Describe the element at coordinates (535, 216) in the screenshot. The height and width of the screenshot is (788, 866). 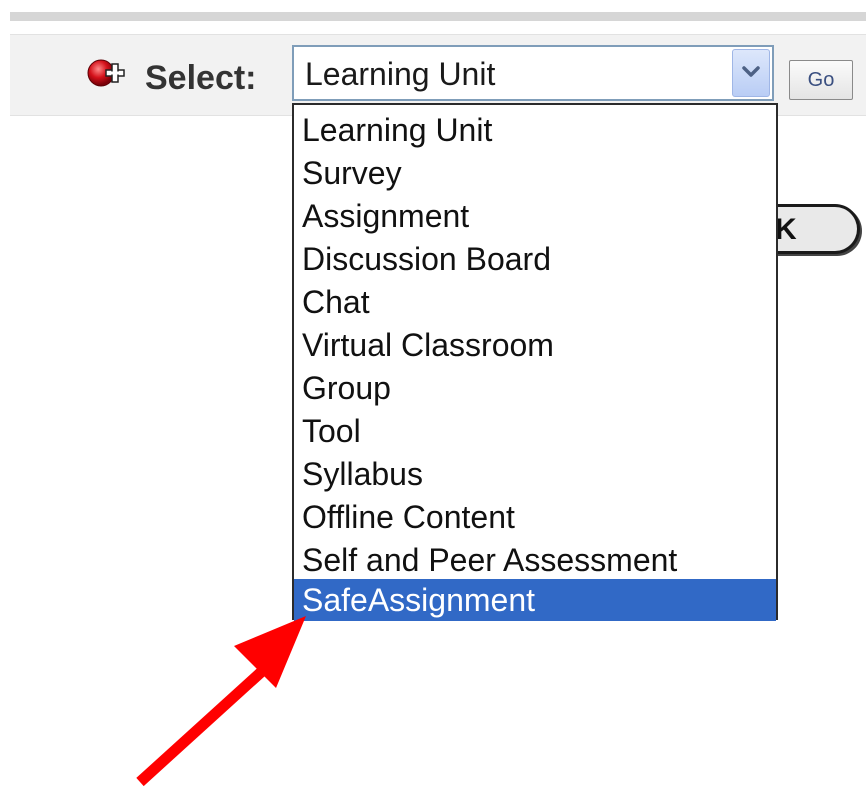
I see `option-assignment: Assignment` at that location.